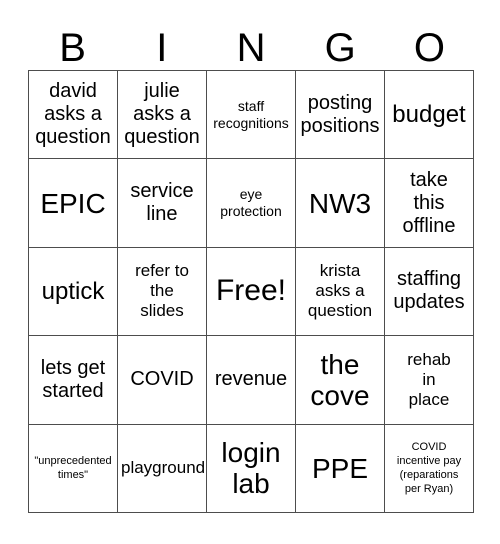 The height and width of the screenshot is (544, 500). I want to click on bingo-free-space-label: Free!, so click(251, 291).